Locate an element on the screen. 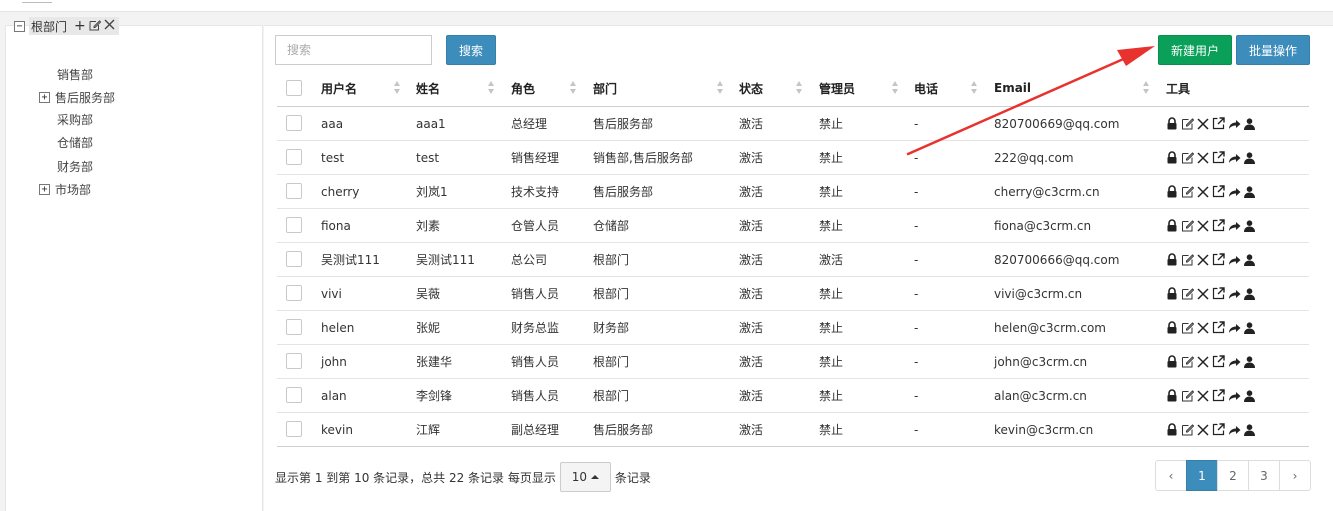 This screenshot has width=1333, height=511. column-header-status: 状态 is located at coordinates (751, 88).